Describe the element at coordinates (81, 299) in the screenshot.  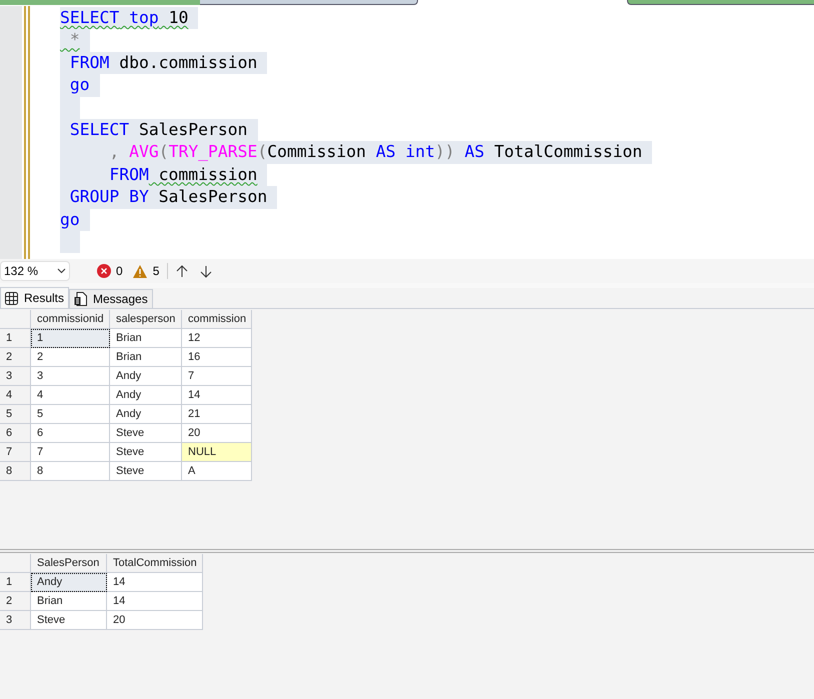
I see `document-icon` at that location.